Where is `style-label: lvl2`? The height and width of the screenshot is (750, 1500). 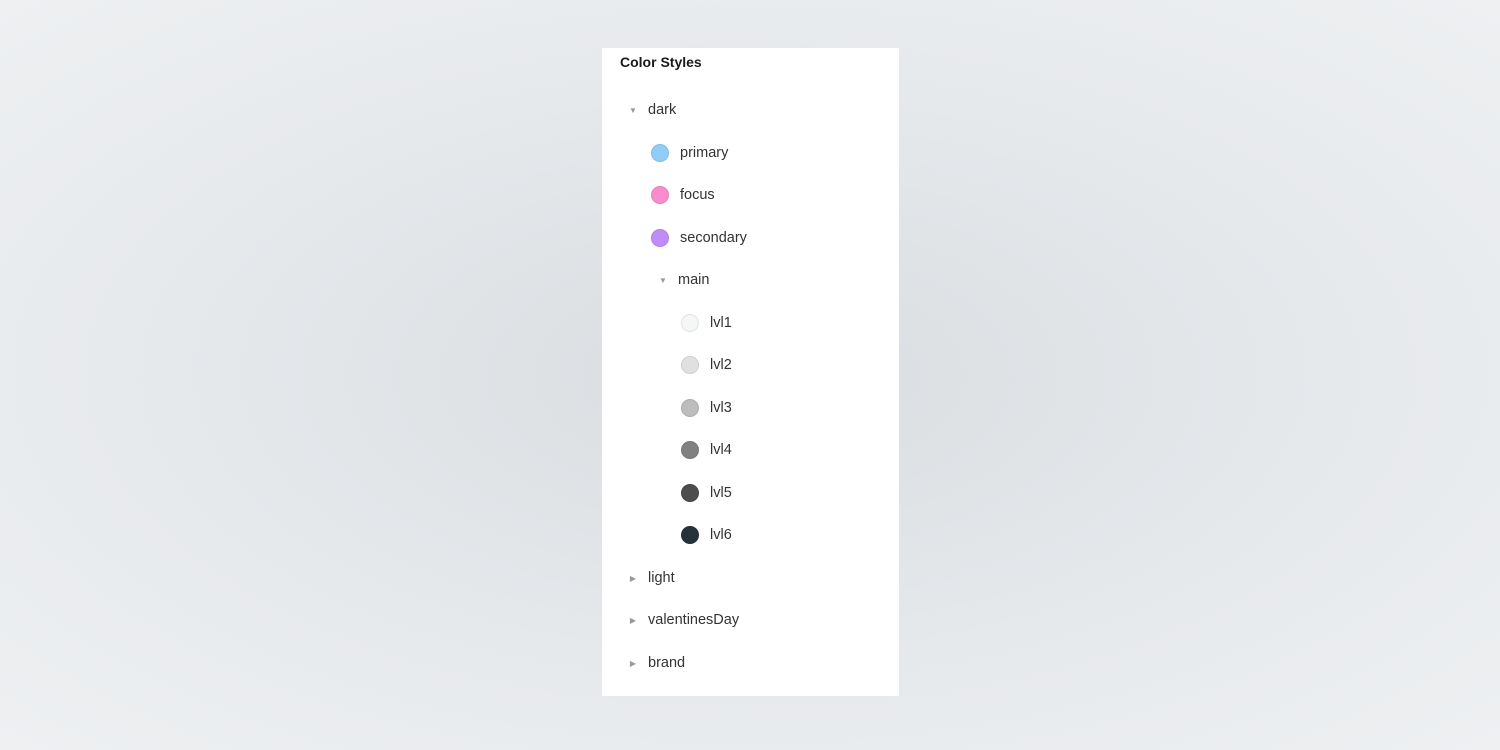
style-label: lvl2 is located at coordinates (721, 365).